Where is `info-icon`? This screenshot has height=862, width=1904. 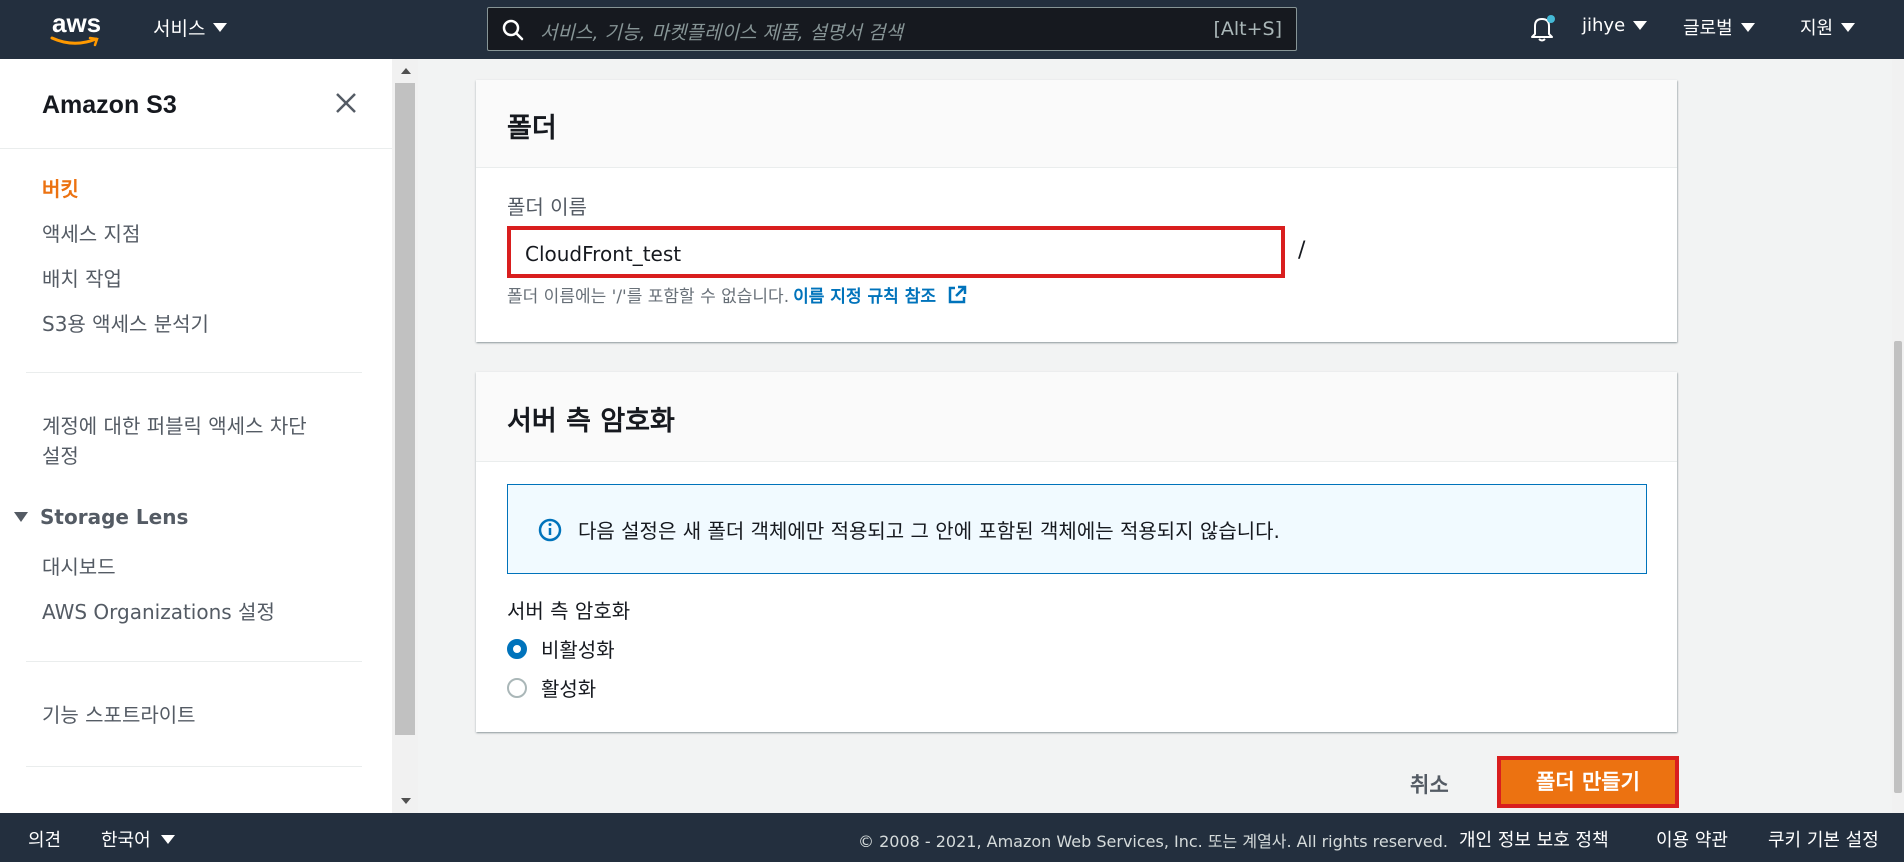 info-icon is located at coordinates (550, 530).